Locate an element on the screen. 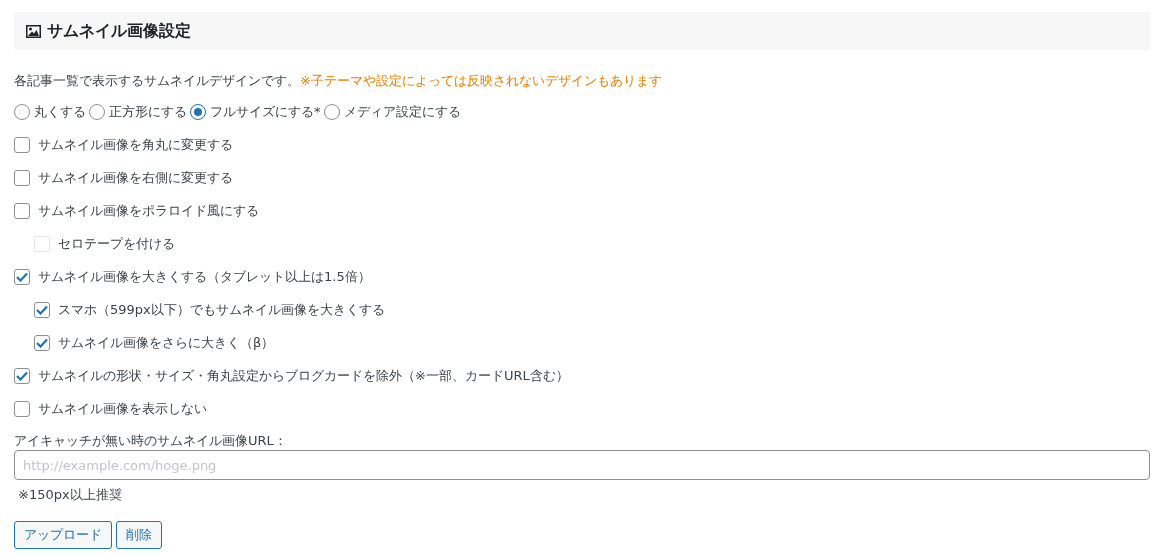 The image size is (1164, 556). checkbox-label: サムネイル画像をさらに大きく（β） is located at coordinates (166, 343).